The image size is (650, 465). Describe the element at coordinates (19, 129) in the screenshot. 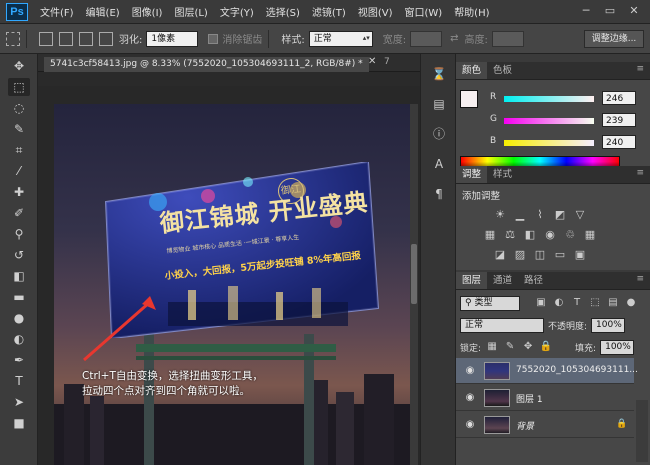

I see `quick-select-tool-icon: ✎` at that location.